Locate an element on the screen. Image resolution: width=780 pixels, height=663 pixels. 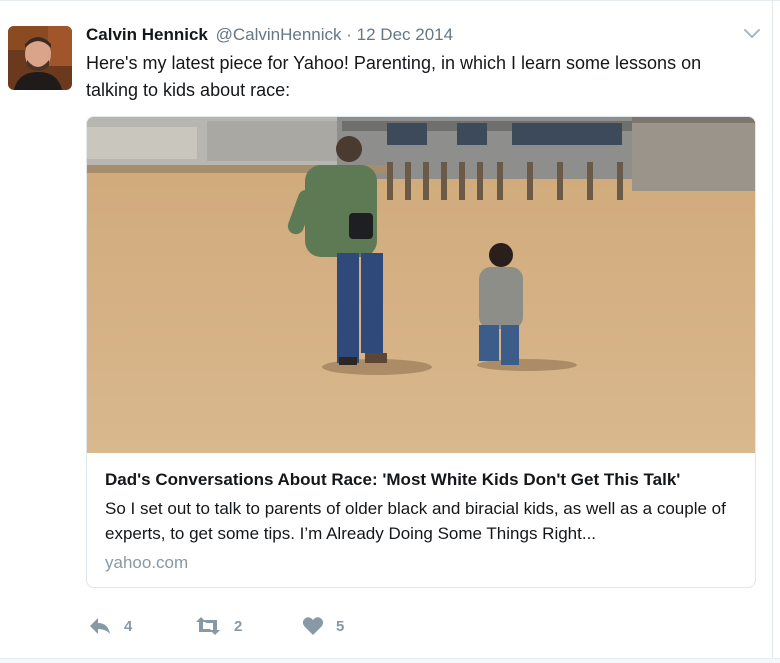
reply-button: 4 is located at coordinates (110, 626).